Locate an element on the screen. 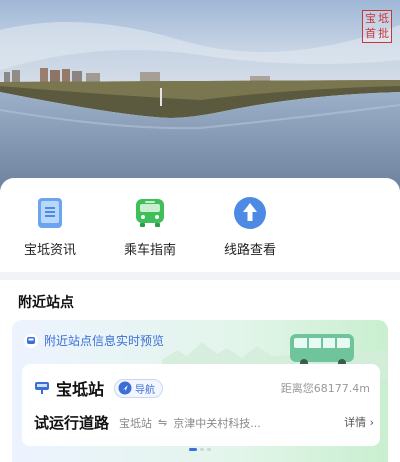 The height and width of the screenshot is (462, 400). bus-stop-icon is located at coordinates (42, 388).